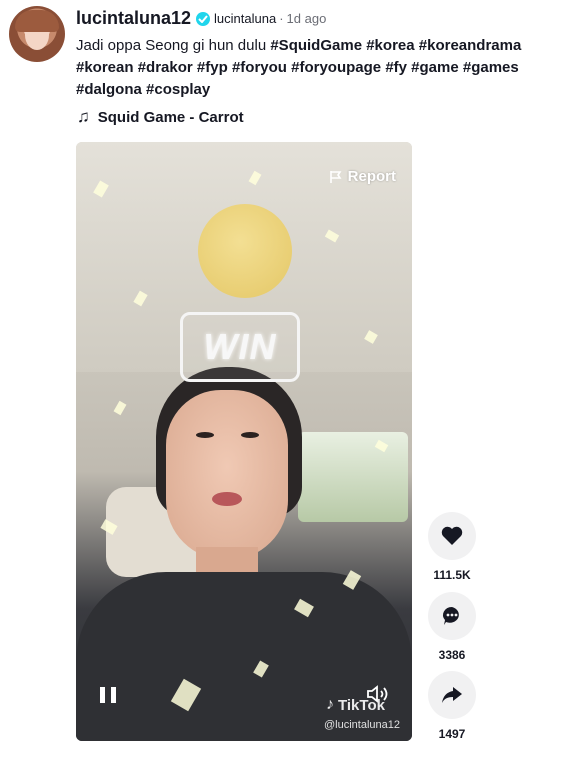  I want to click on hashtag-link: #games, so click(491, 67).